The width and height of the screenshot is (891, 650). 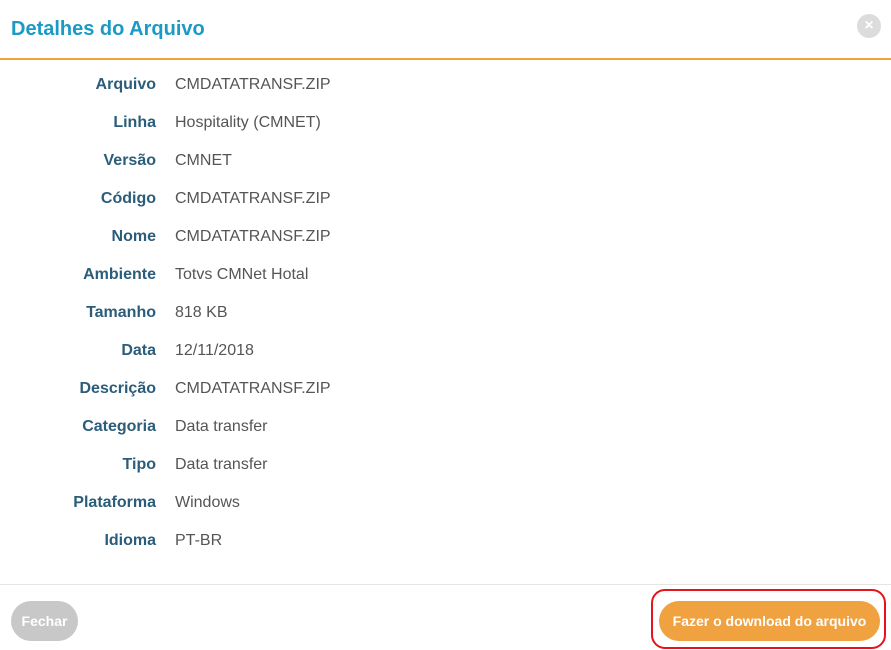 What do you see at coordinates (445, 617) in the screenshot?
I see `modal-footer: Fechar Fazer o download do arquivo` at bounding box center [445, 617].